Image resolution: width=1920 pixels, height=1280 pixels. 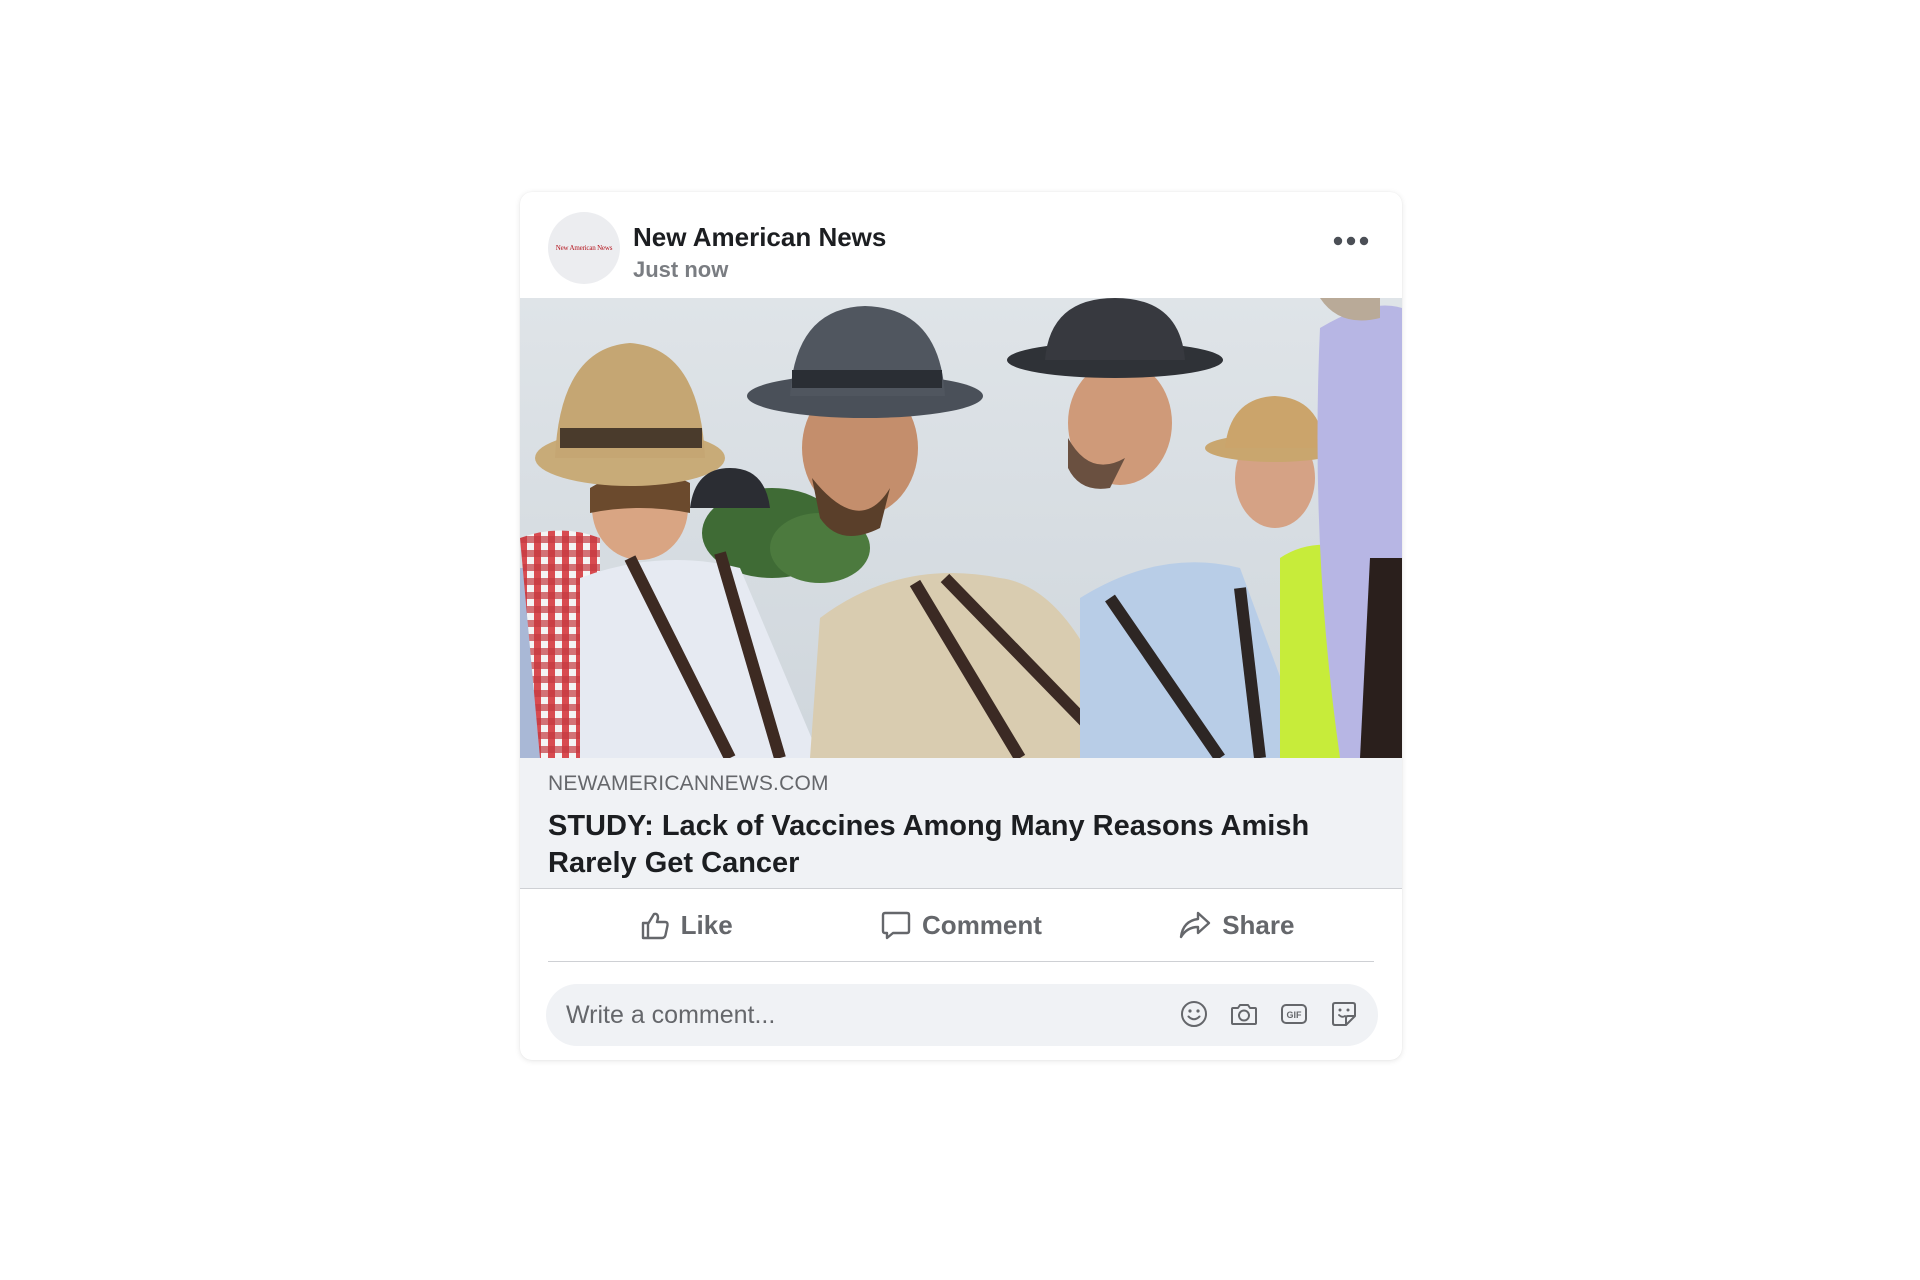 I want to click on comment-input, so click(x=856, y=1015).